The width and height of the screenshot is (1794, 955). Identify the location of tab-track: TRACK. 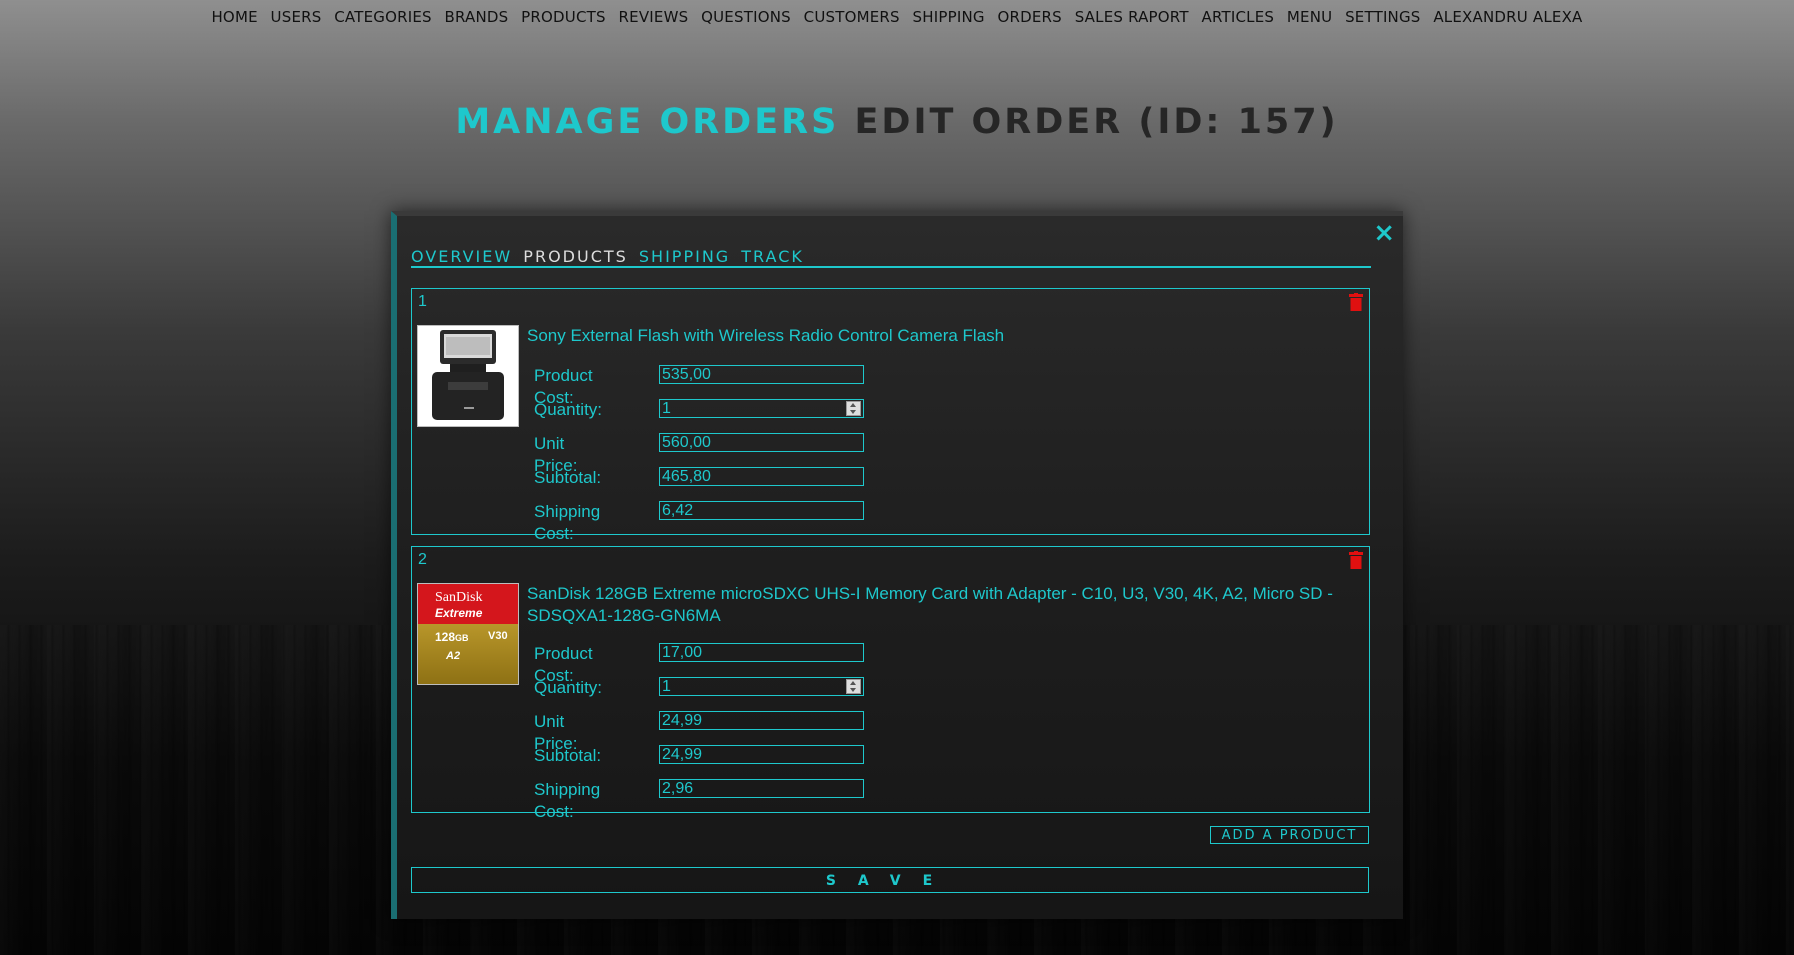
(772, 256).